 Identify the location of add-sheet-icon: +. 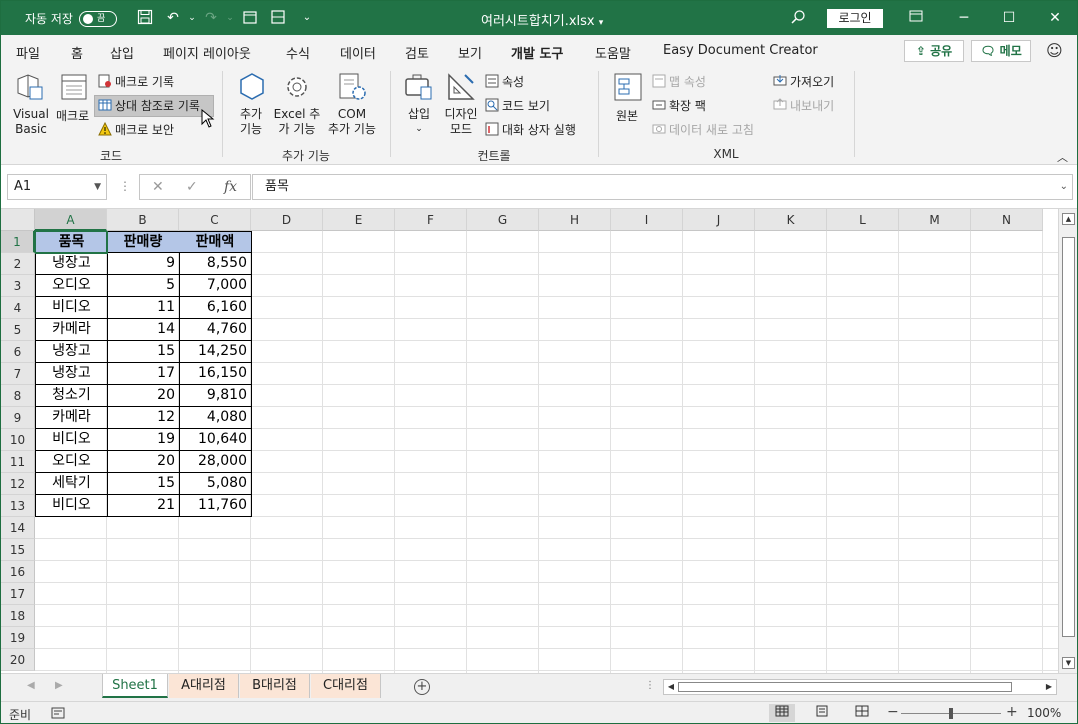
(422, 687).